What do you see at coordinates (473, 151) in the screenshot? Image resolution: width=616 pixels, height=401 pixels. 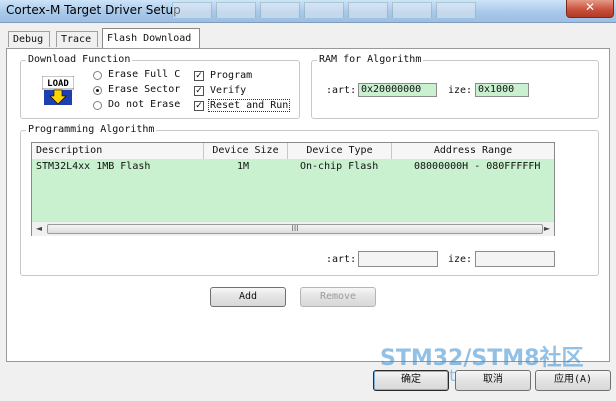 I see `column-address-range: Address Range` at bounding box center [473, 151].